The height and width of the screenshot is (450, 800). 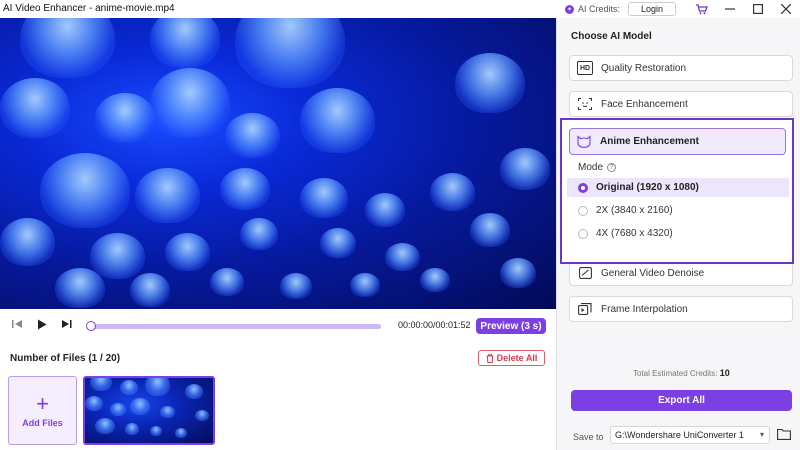 What do you see at coordinates (678, 233) in the screenshot?
I see `mode-option-4x: 4X (7680 x 4320)` at bounding box center [678, 233].